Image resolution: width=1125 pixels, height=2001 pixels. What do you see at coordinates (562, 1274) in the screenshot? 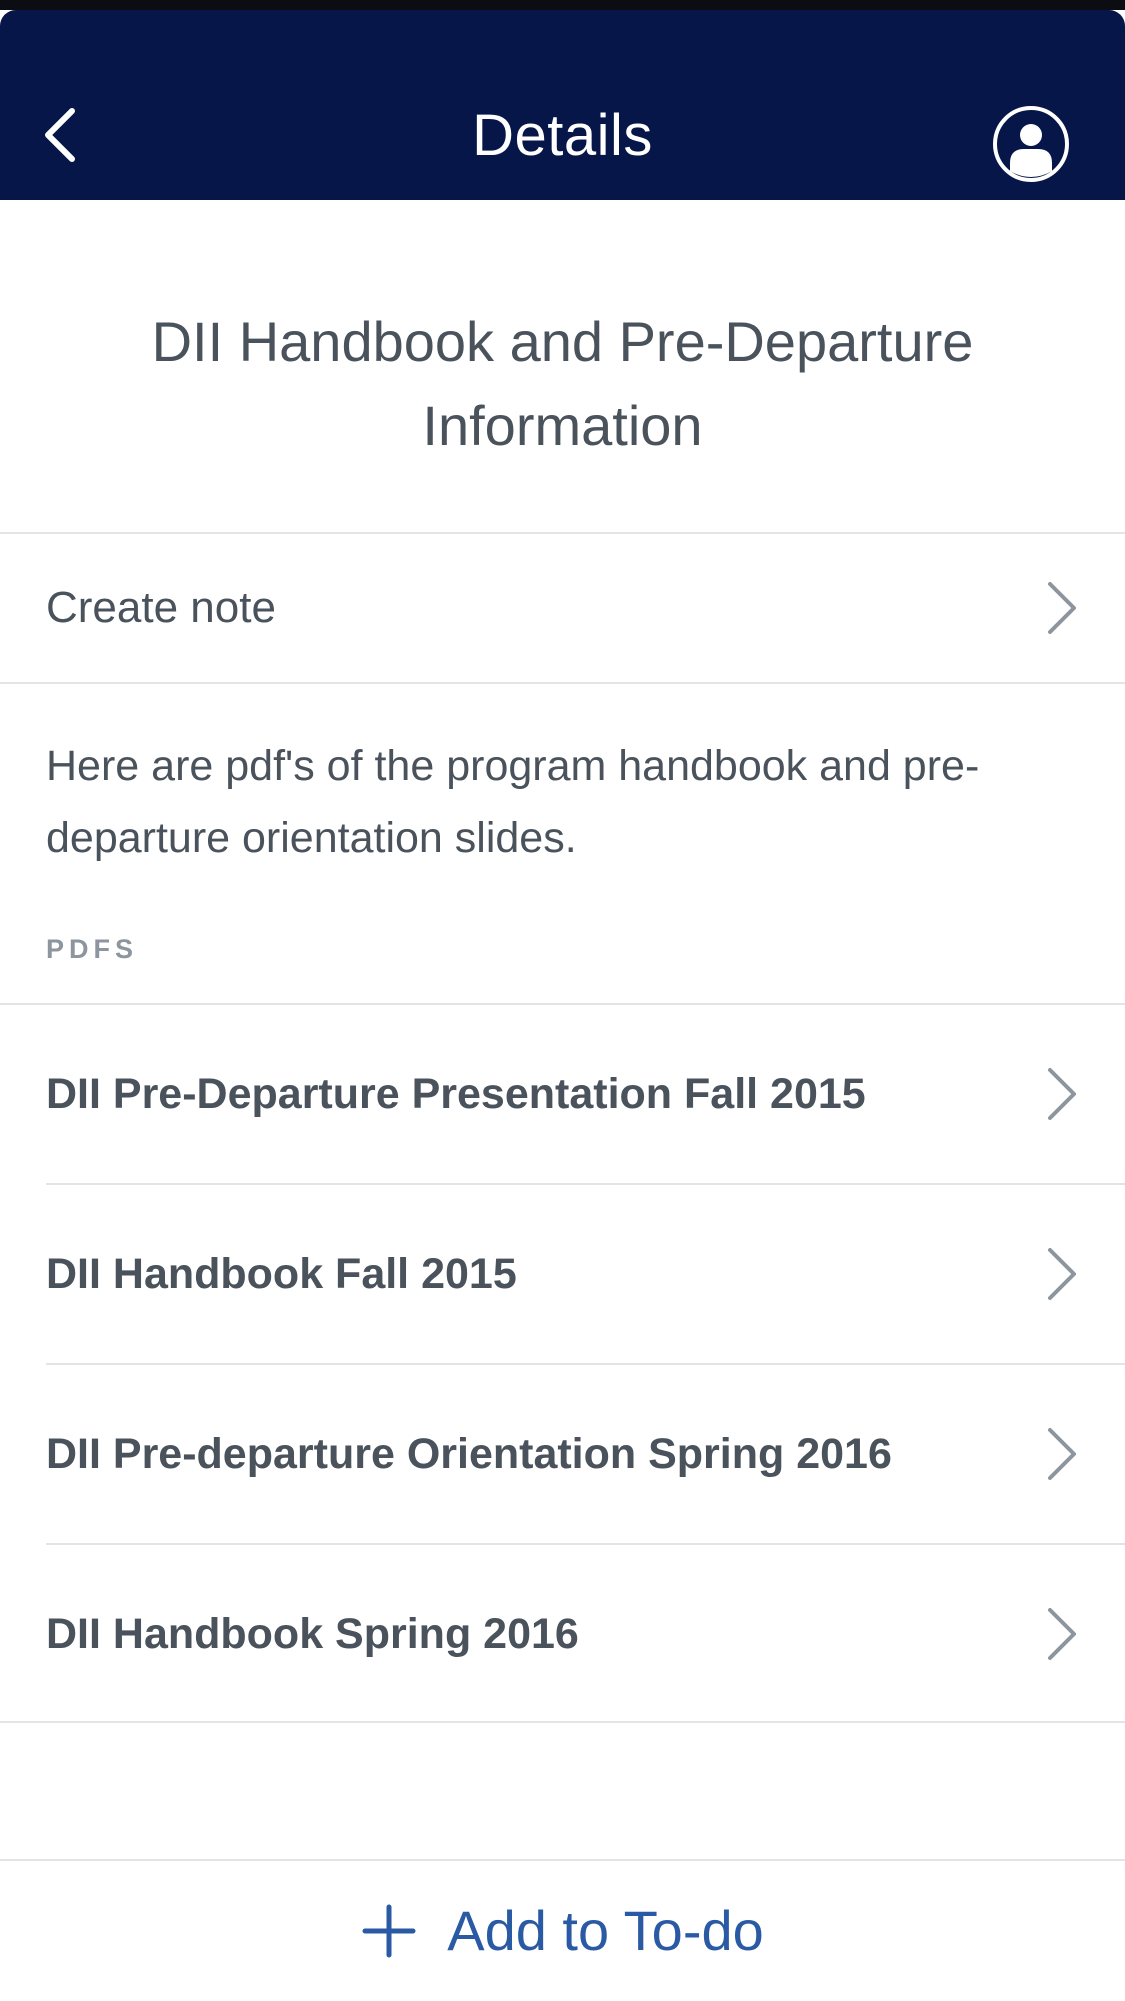
I see `pdf-list-item: DII Handbook Fall 2015` at bounding box center [562, 1274].